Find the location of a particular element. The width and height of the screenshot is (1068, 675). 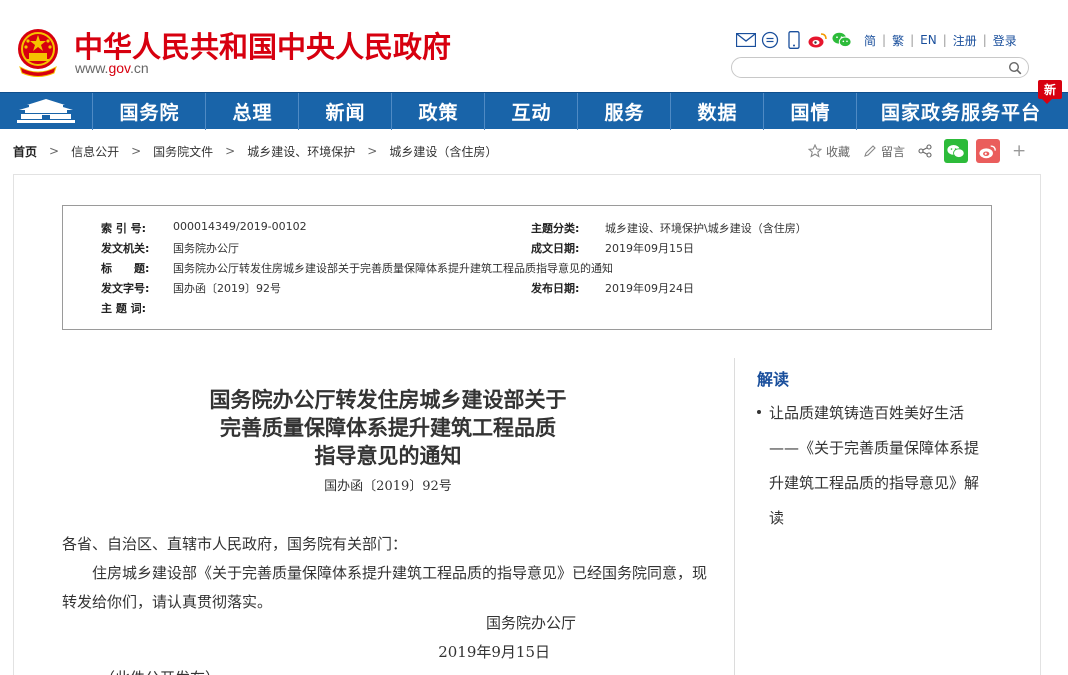

lang-traditional-link: 繁 is located at coordinates (898, 40).